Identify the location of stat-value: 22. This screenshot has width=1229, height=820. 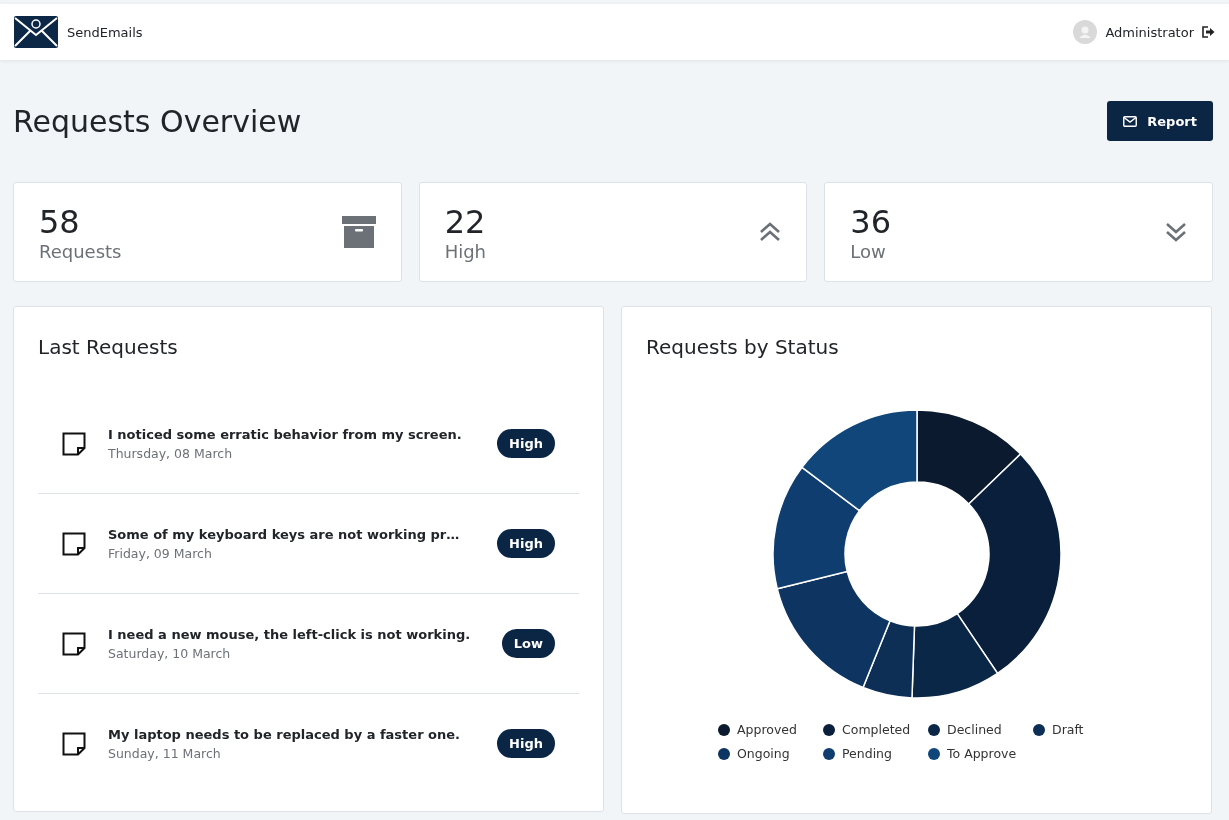
(465, 221).